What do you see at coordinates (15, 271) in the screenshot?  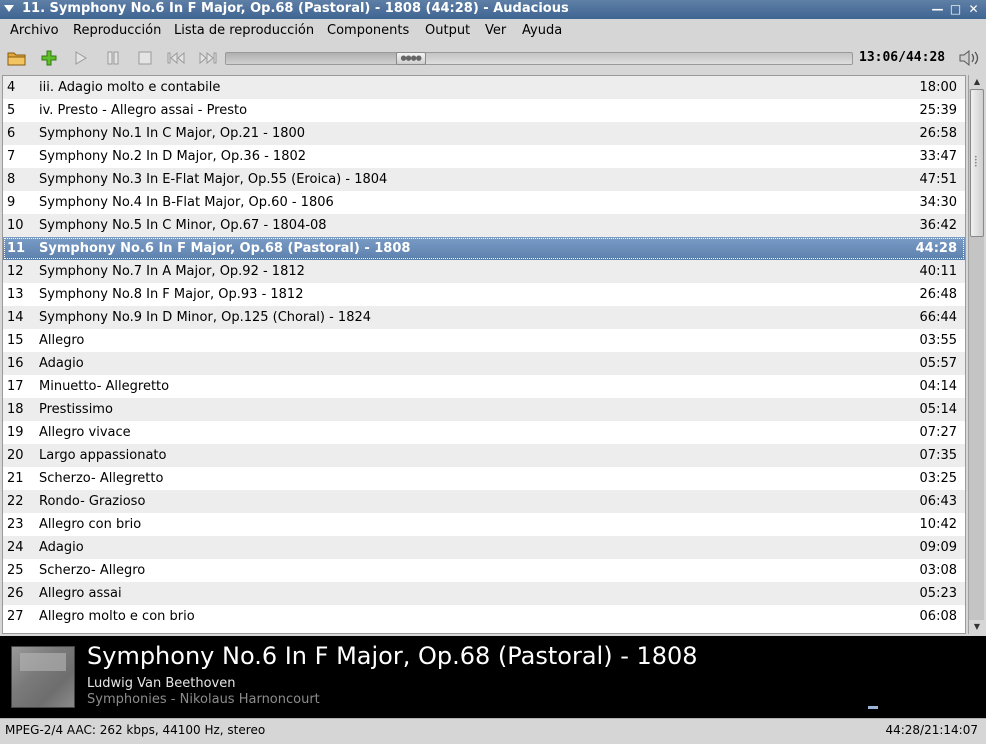 I see `track-number: 12` at bounding box center [15, 271].